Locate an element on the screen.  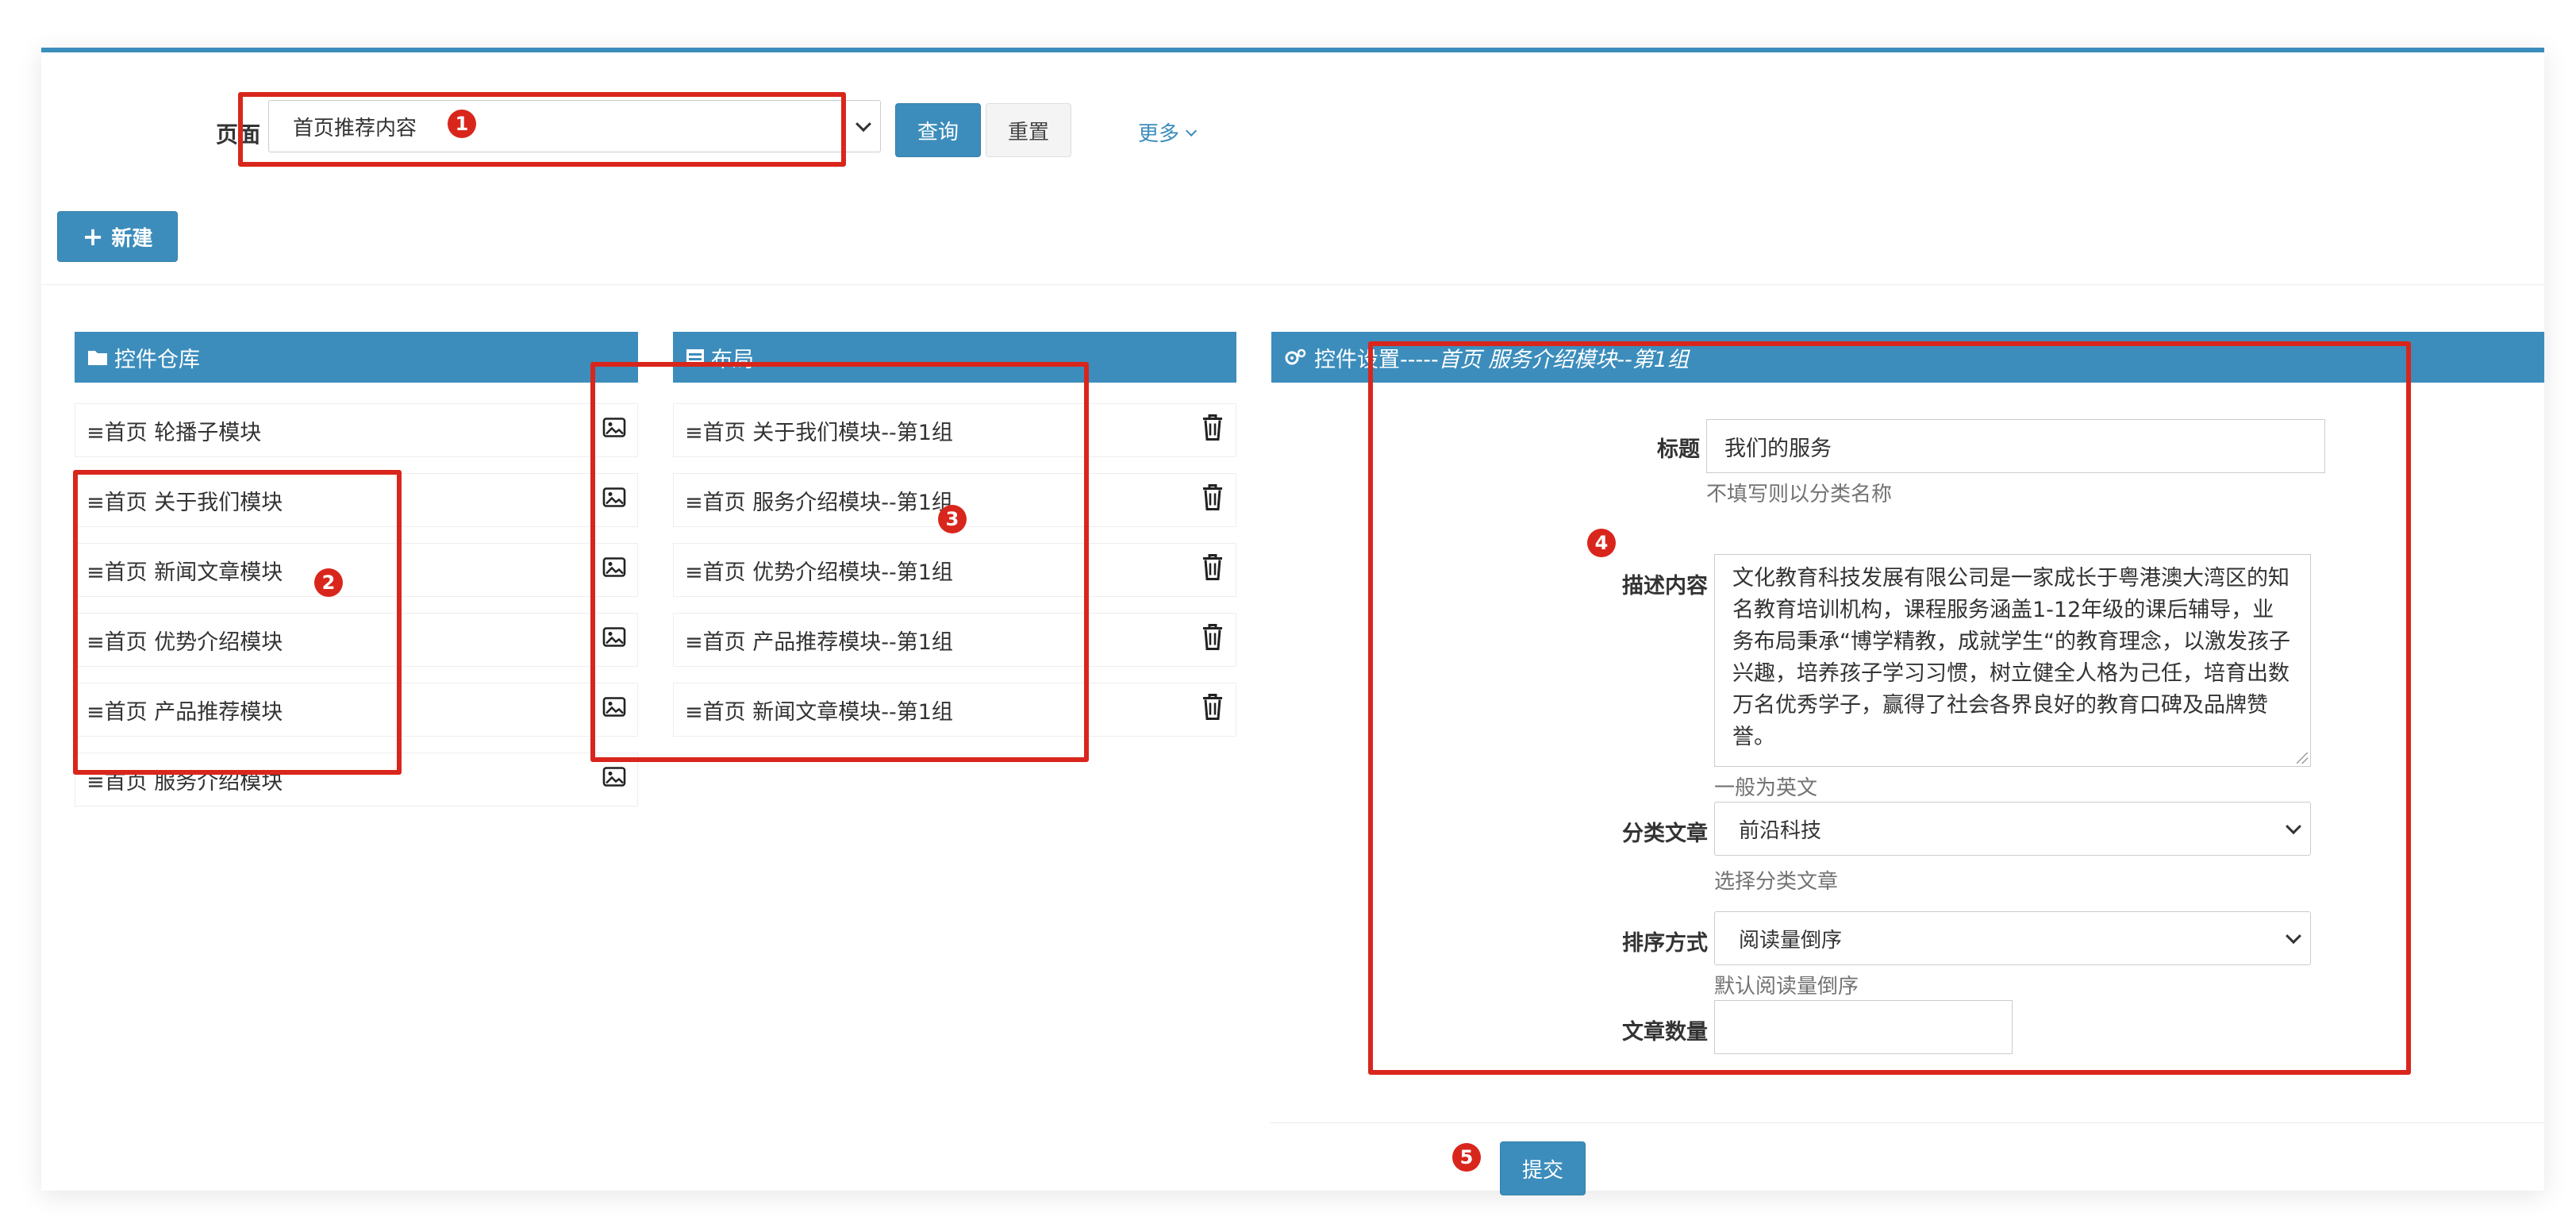
warehouse-item: ≡首页 优势介绍模块 is located at coordinates (357, 640).